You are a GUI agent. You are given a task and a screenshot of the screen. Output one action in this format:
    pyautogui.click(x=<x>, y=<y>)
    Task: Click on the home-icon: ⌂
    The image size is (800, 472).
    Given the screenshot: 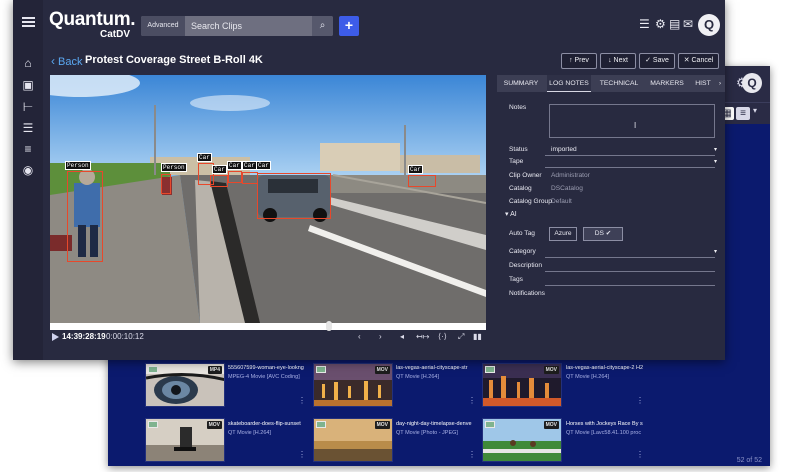 What is the action you would take?
    pyautogui.click(x=28, y=63)
    